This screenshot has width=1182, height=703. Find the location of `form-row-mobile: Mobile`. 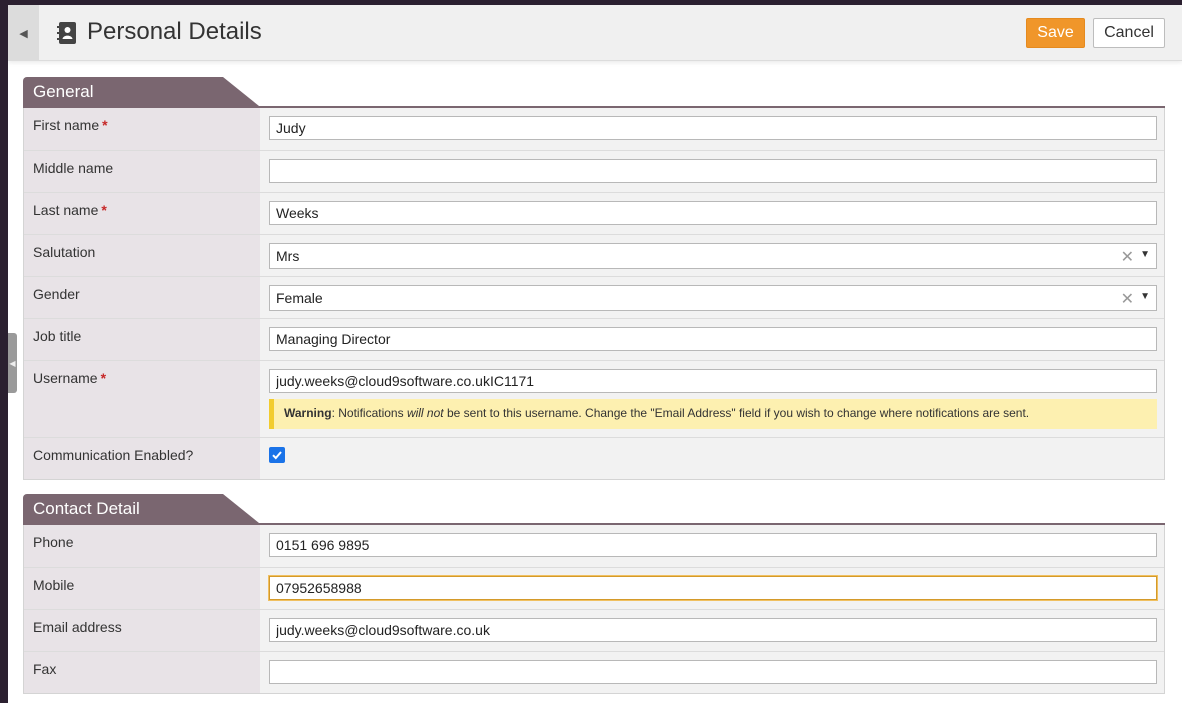

form-row-mobile: Mobile is located at coordinates (594, 588).